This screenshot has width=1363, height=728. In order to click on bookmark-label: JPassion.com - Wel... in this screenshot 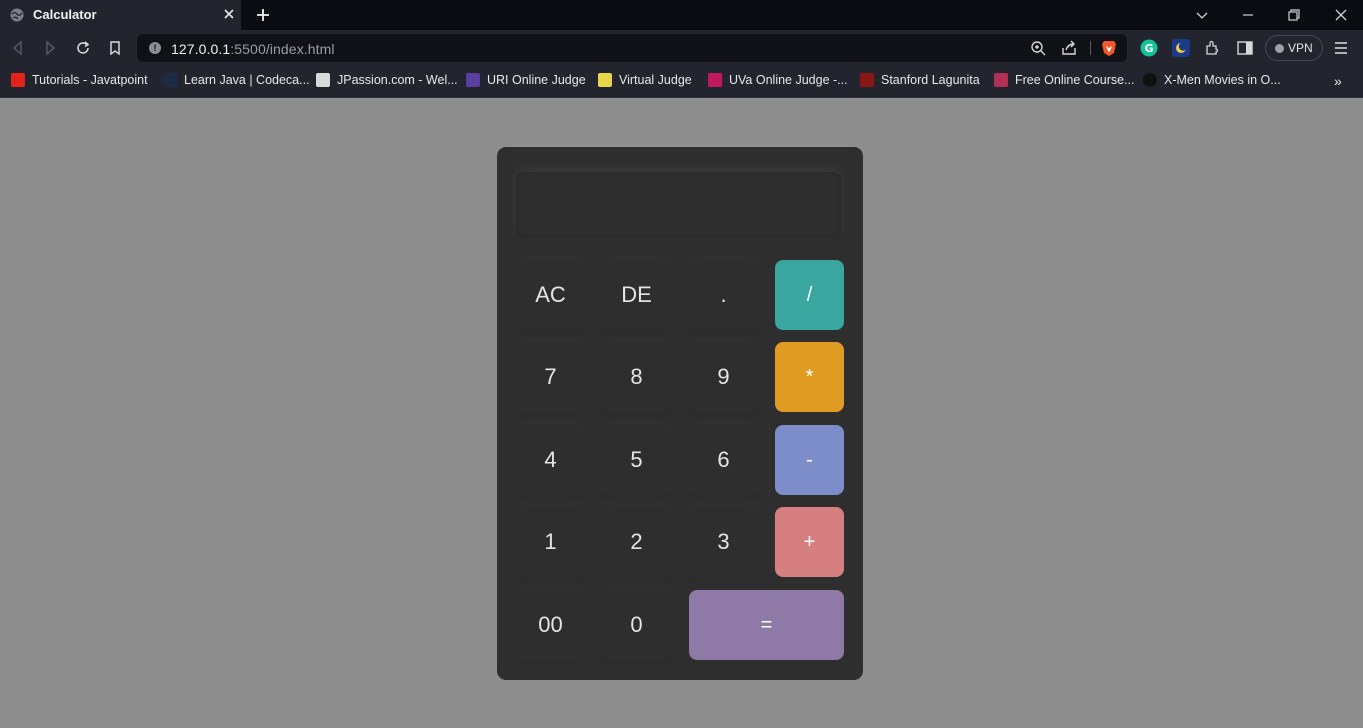, I will do `click(397, 80)`.